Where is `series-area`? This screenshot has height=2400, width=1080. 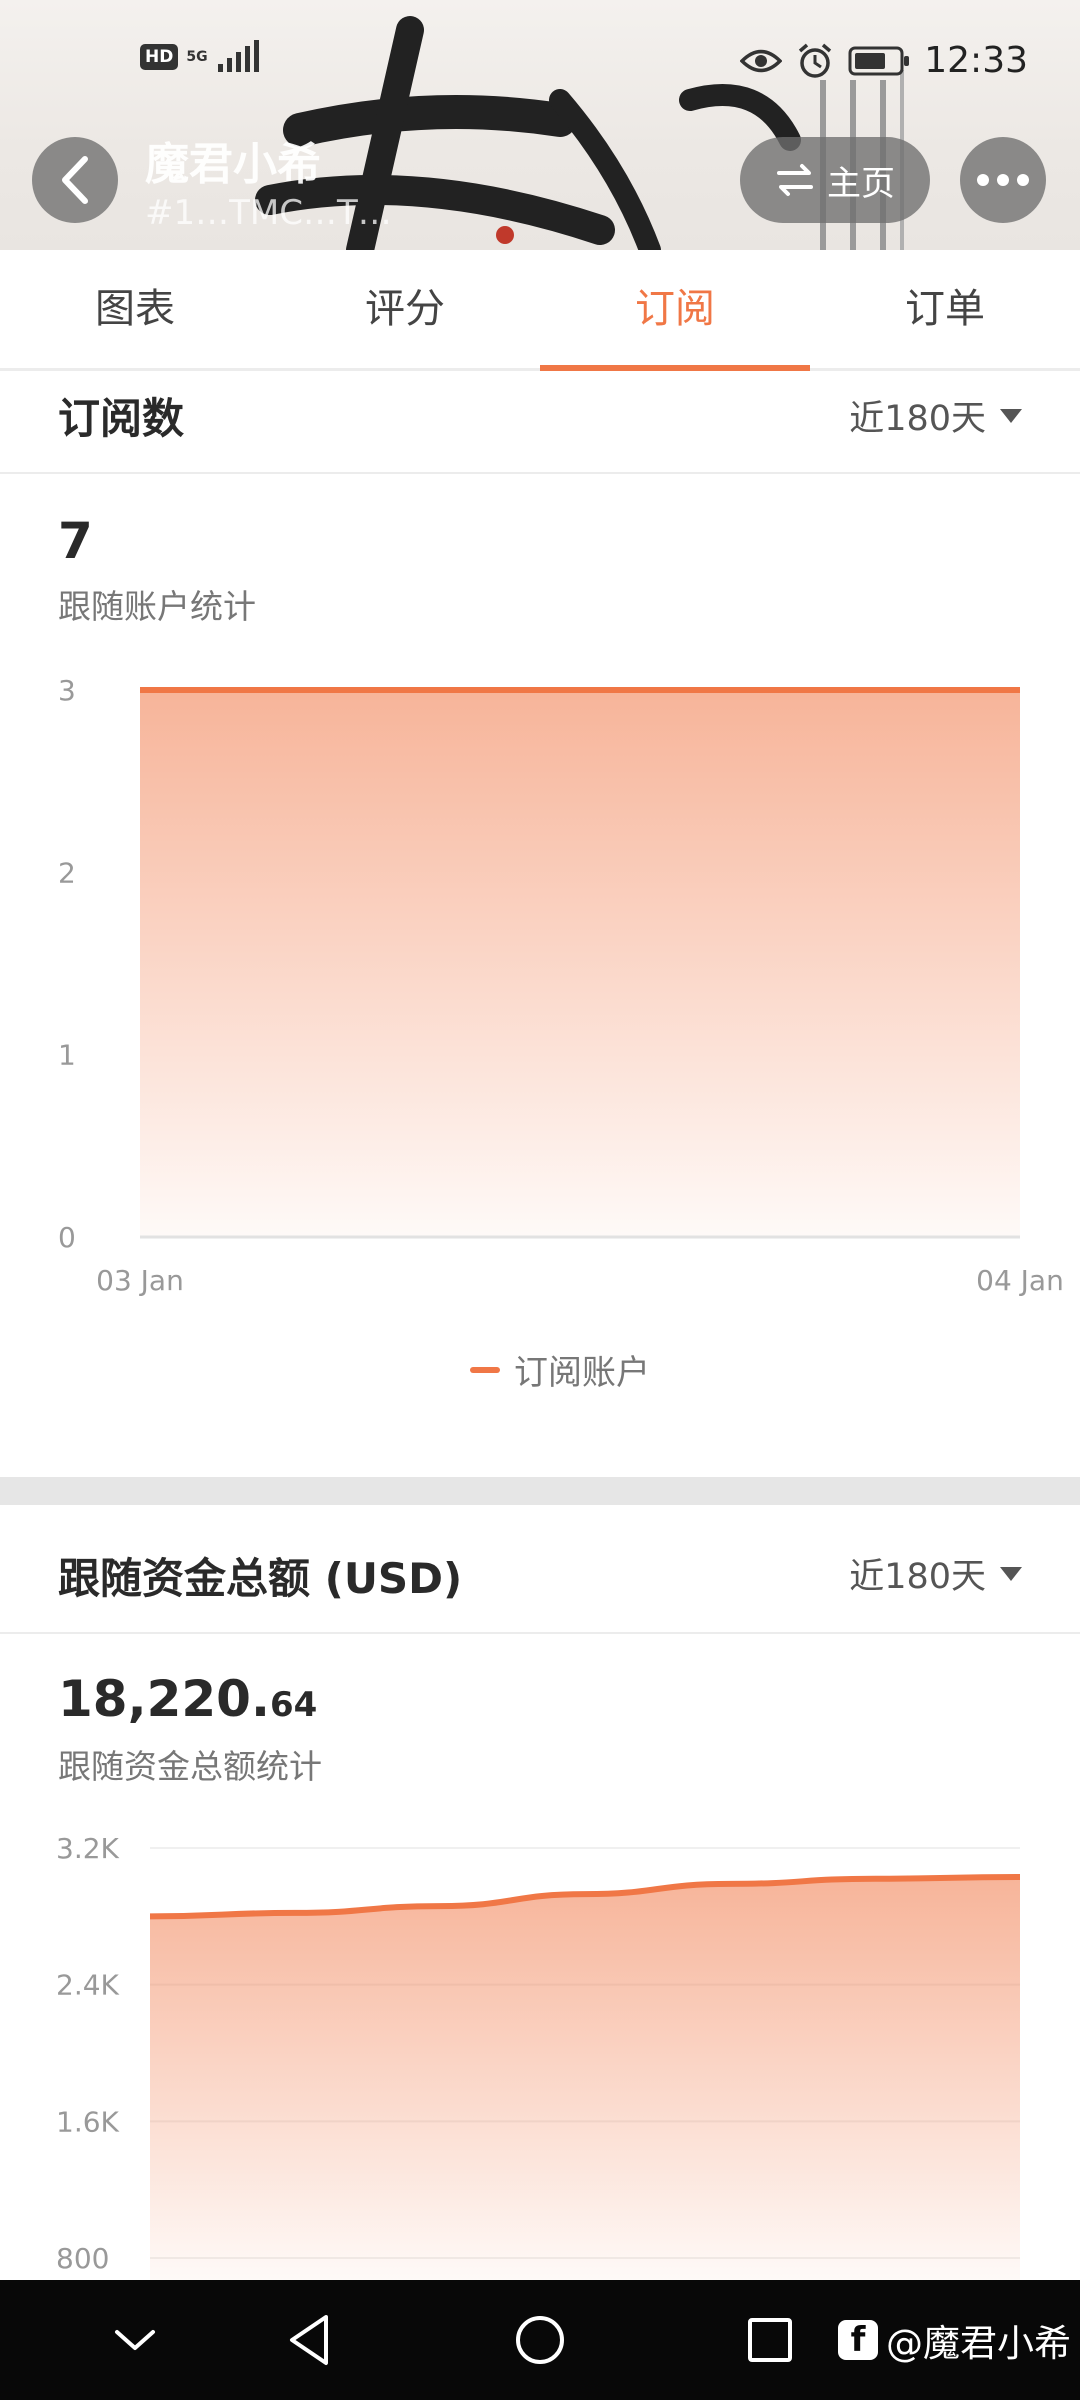 series-area is located at coordinates (585, 2078).